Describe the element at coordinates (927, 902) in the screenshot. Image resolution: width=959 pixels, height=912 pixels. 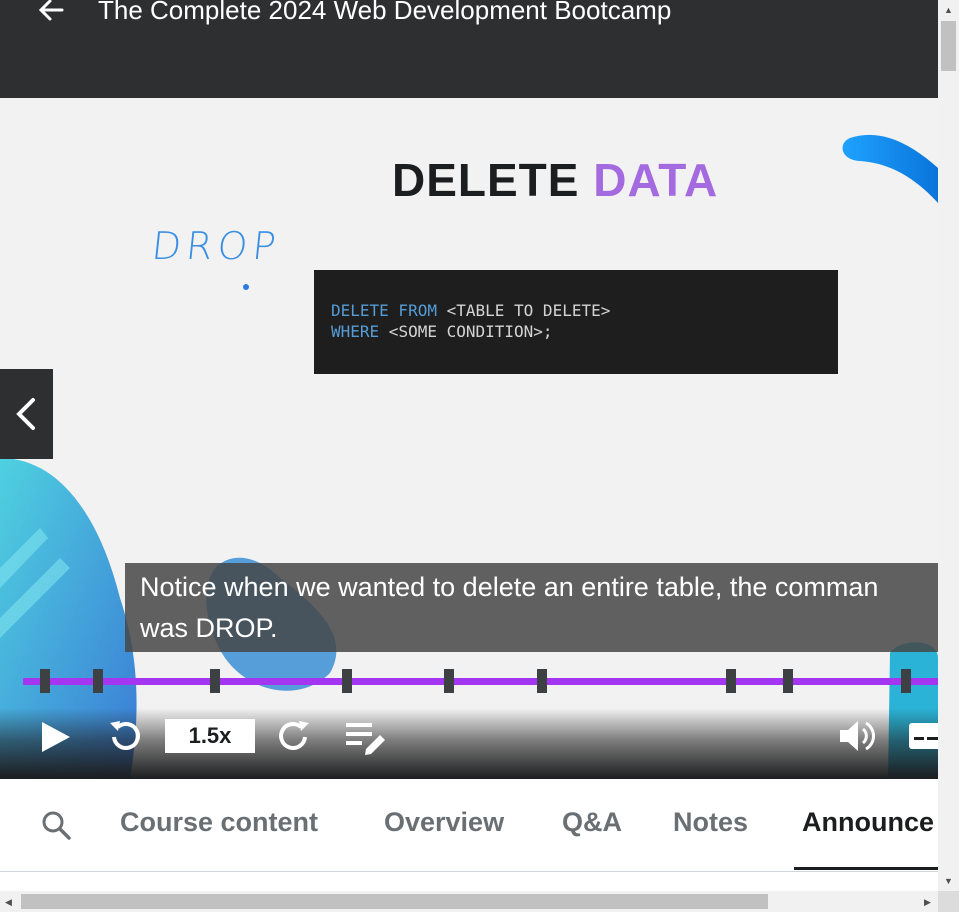
I see `scroll-right-icon: ▶` at that location.